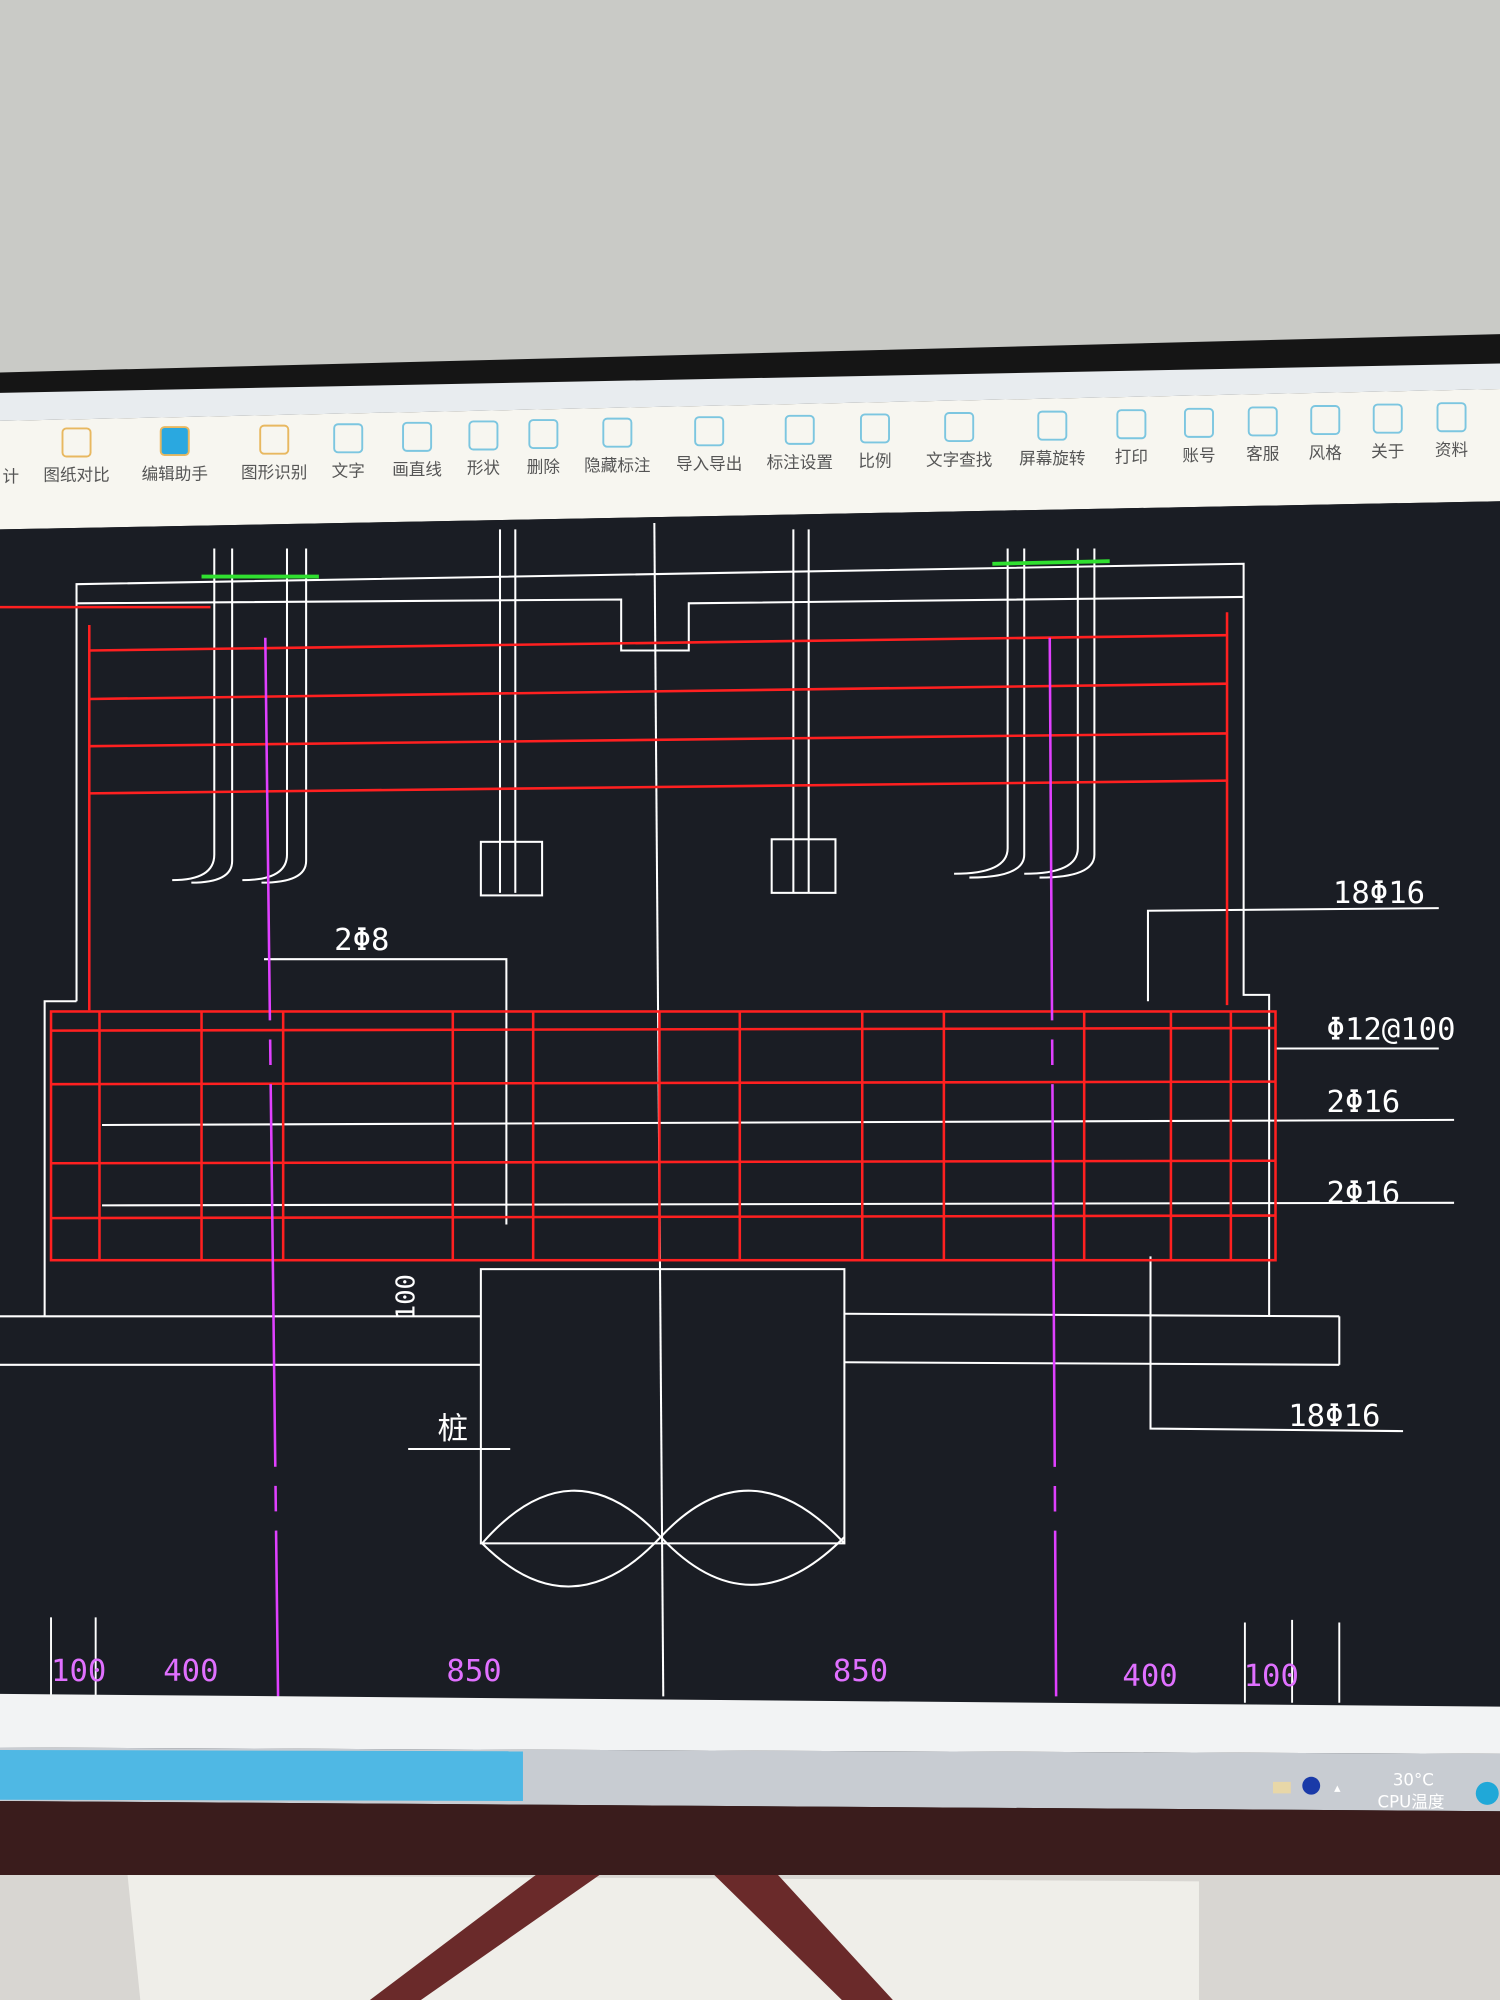 This screenshot has height=2000, width=1500. What do you see at coordinates (361, 940) in the screenshot?
I see `label-top-left-rebar: 2Φ8` at bounding box center [361, 940].